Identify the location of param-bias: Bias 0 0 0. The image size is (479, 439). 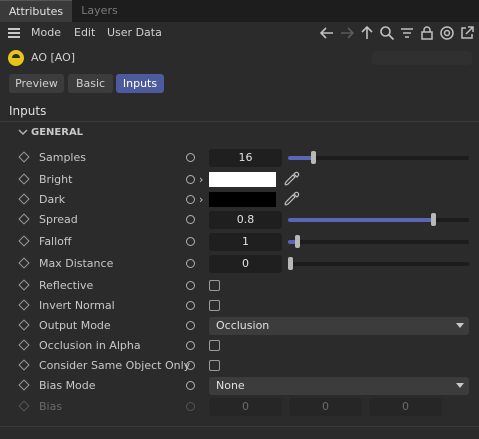
(239, 407).